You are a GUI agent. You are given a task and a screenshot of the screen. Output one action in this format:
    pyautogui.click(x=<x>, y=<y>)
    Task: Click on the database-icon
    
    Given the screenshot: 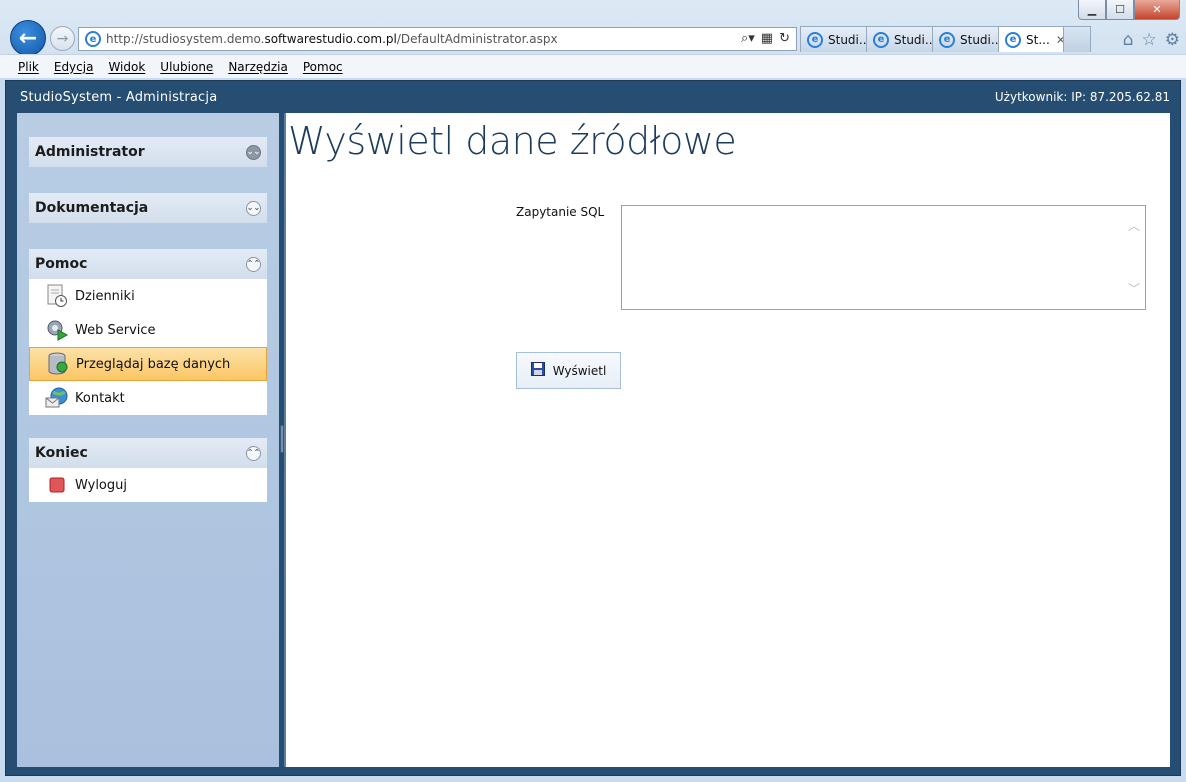 What is the action you would take?
    pyautogui.click(x=58, y=364)
    